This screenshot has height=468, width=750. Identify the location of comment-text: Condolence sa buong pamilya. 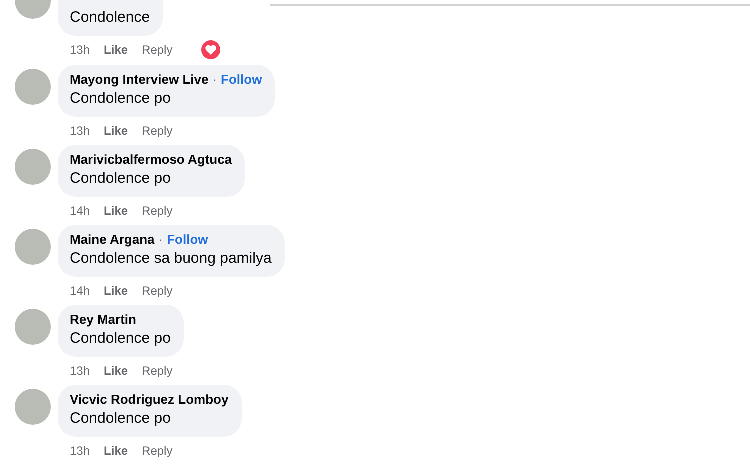
(171, 259).